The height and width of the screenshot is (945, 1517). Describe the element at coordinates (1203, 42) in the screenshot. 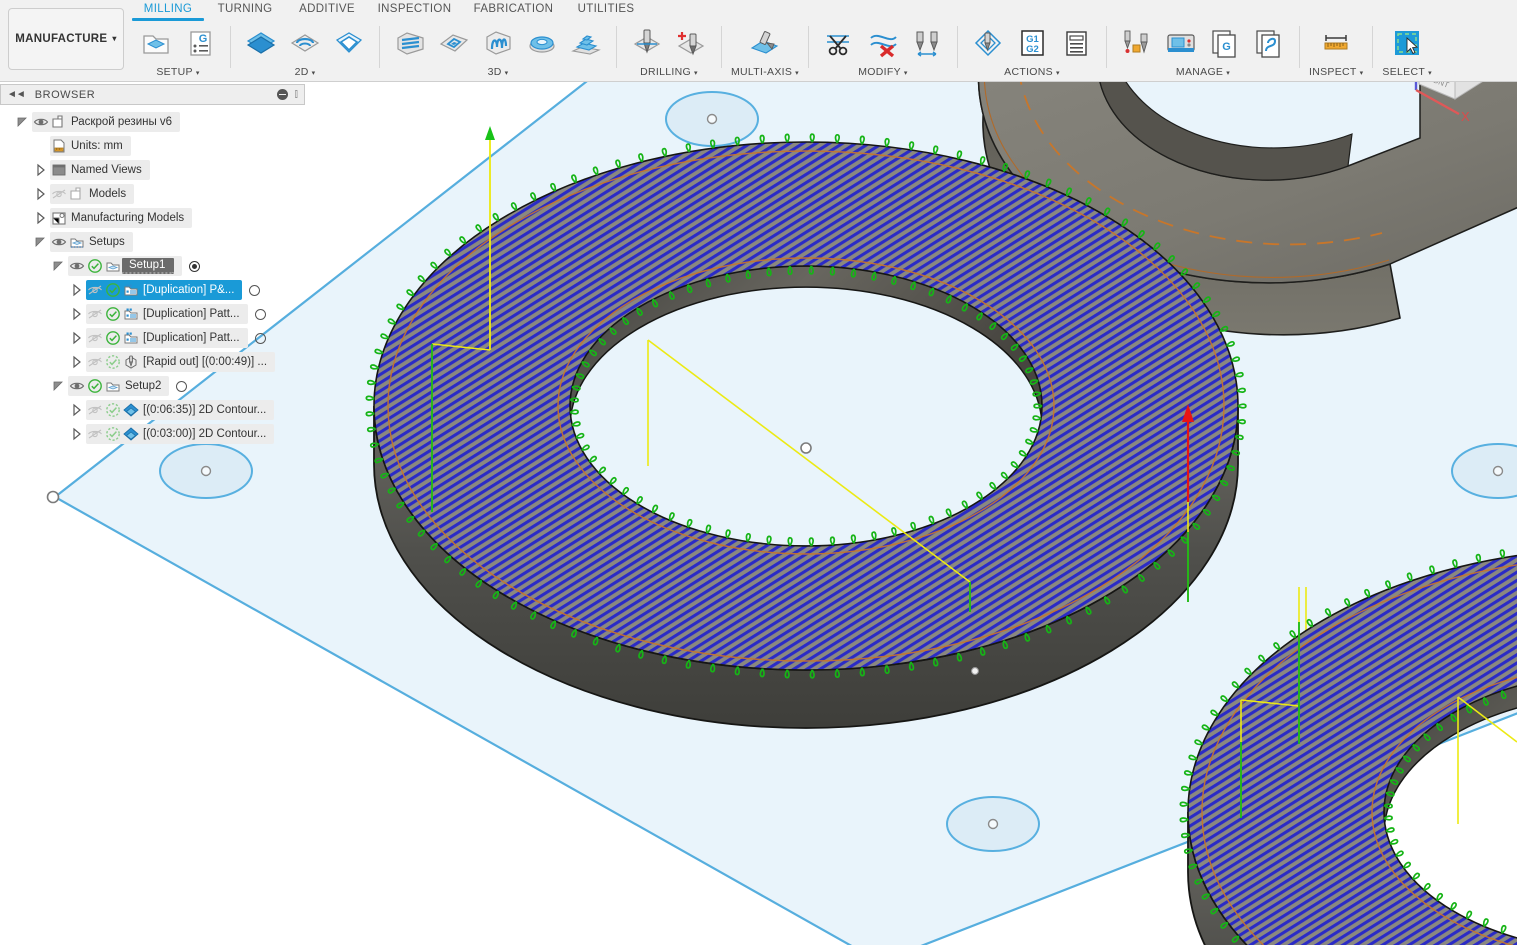

I see `panel-icon-row: G` at that location.